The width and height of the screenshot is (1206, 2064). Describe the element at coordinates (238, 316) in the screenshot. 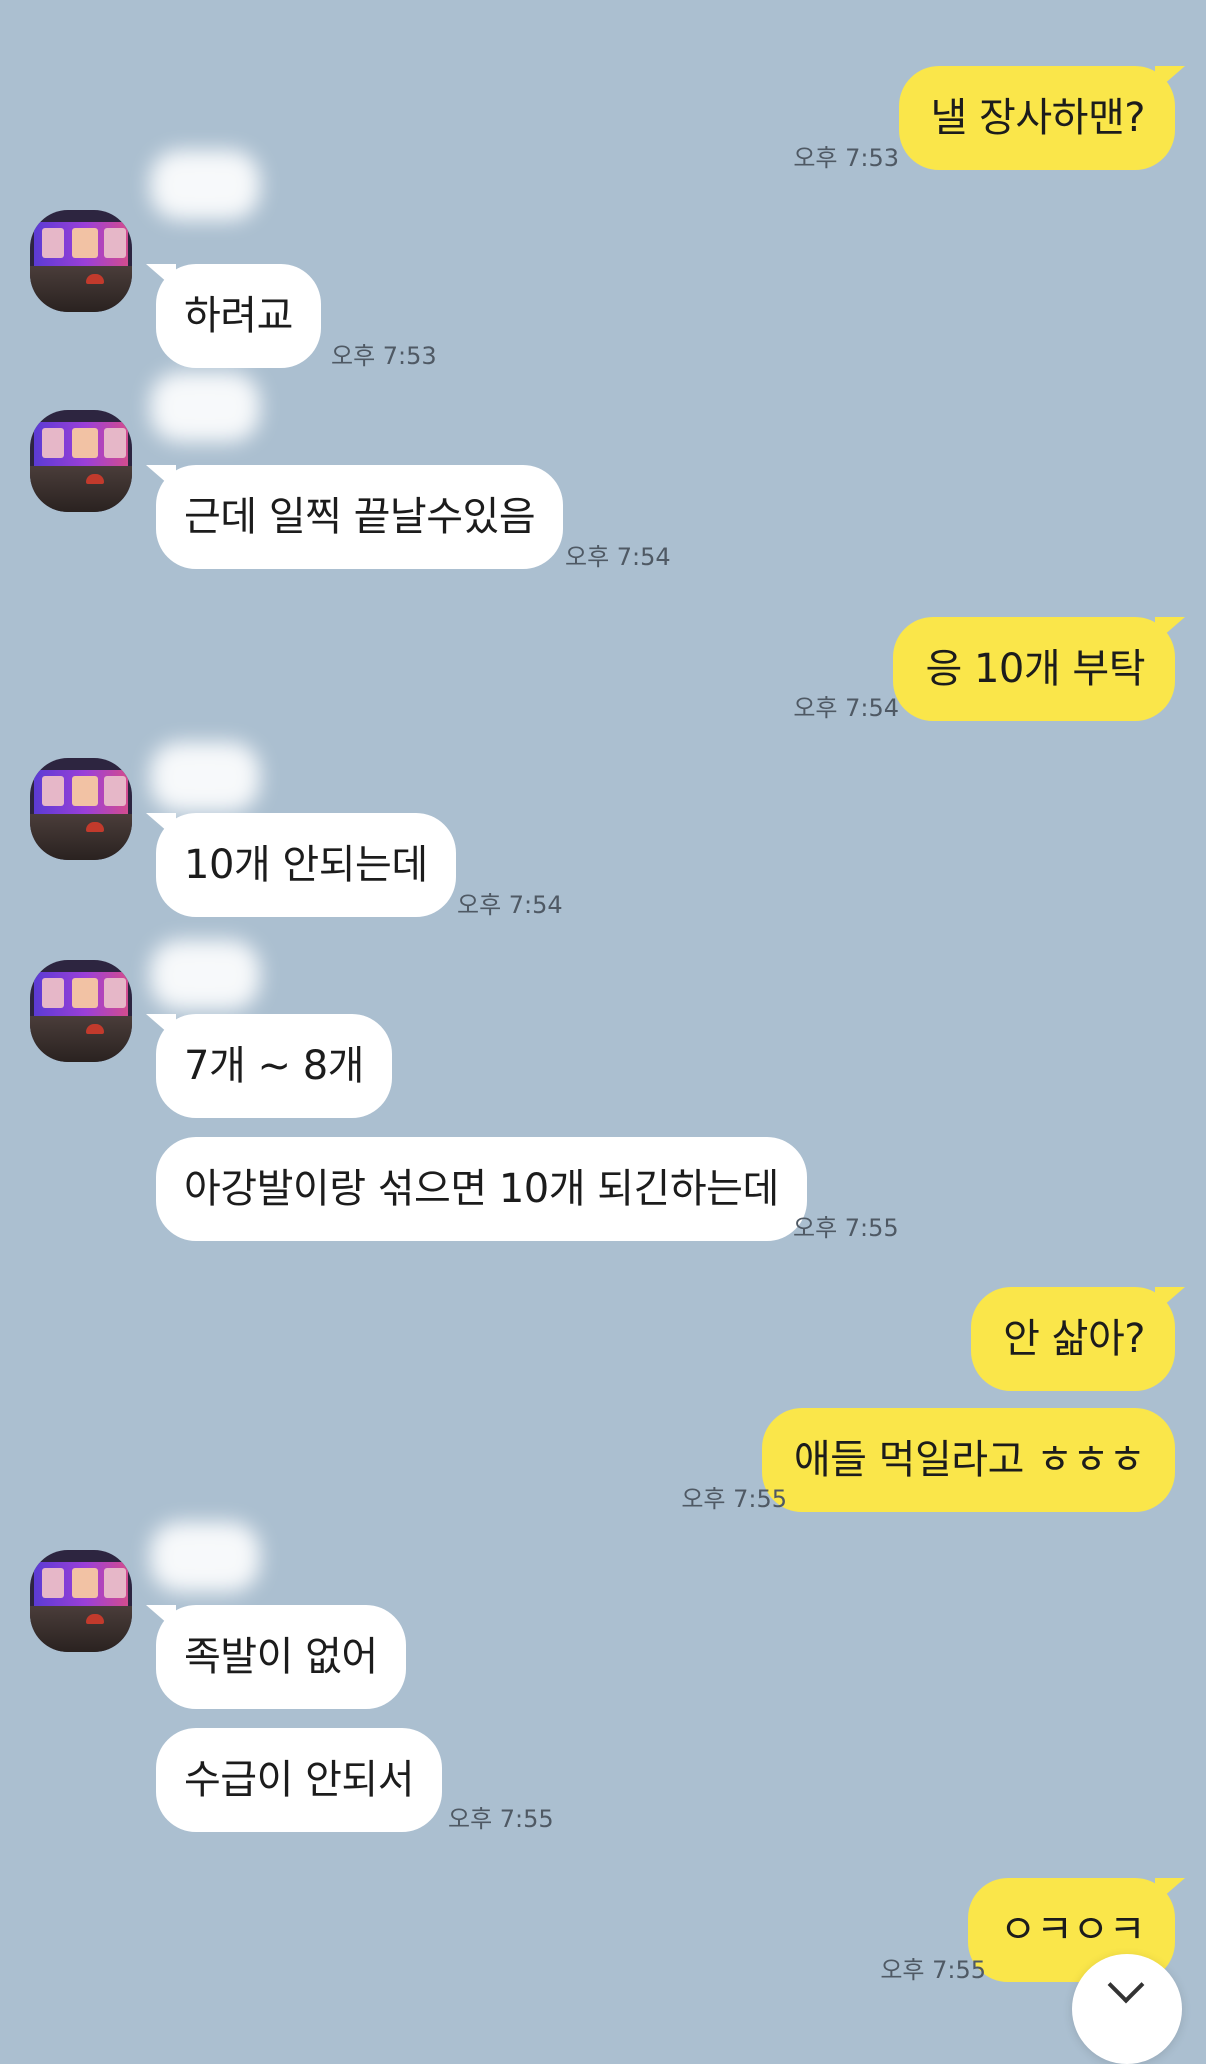

I see `message-text: 하려교` at that location.